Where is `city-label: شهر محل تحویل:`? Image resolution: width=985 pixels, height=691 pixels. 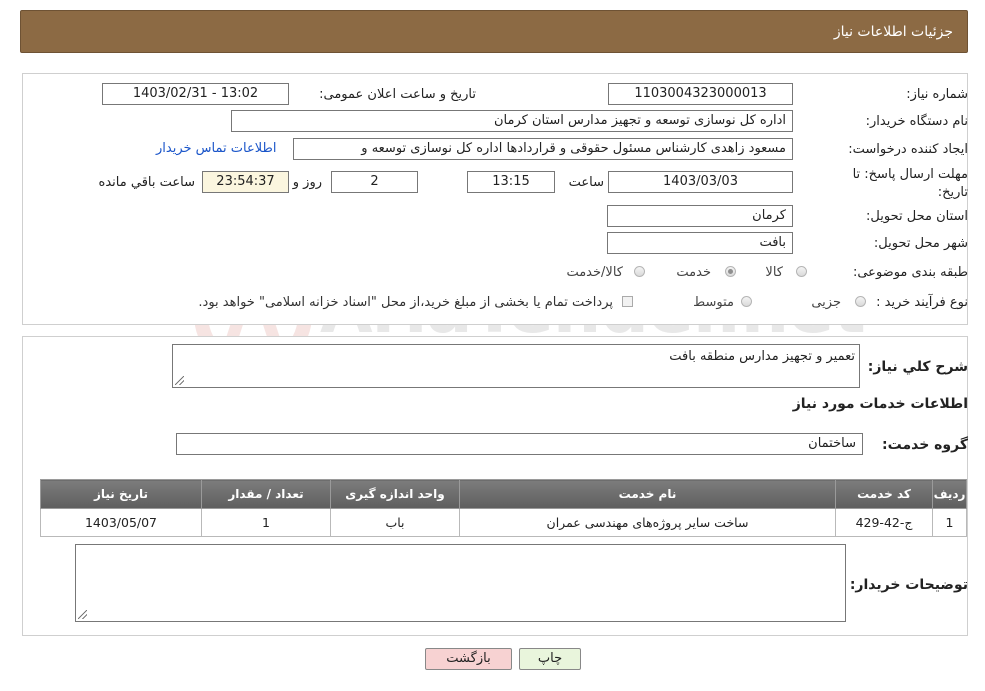
city-label: شهر محل تحویل: is located at coordinates (920, 243).